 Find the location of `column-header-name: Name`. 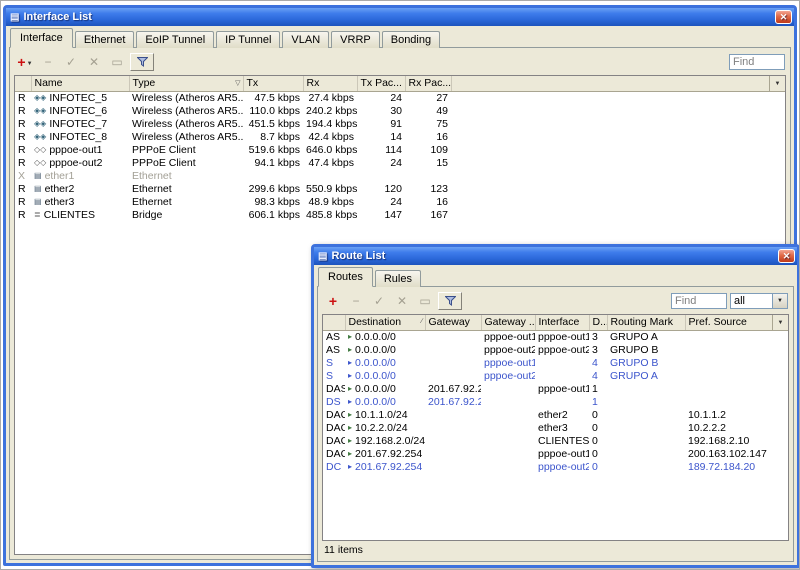

column-header-name: Name is located at coordinates (80, 84).